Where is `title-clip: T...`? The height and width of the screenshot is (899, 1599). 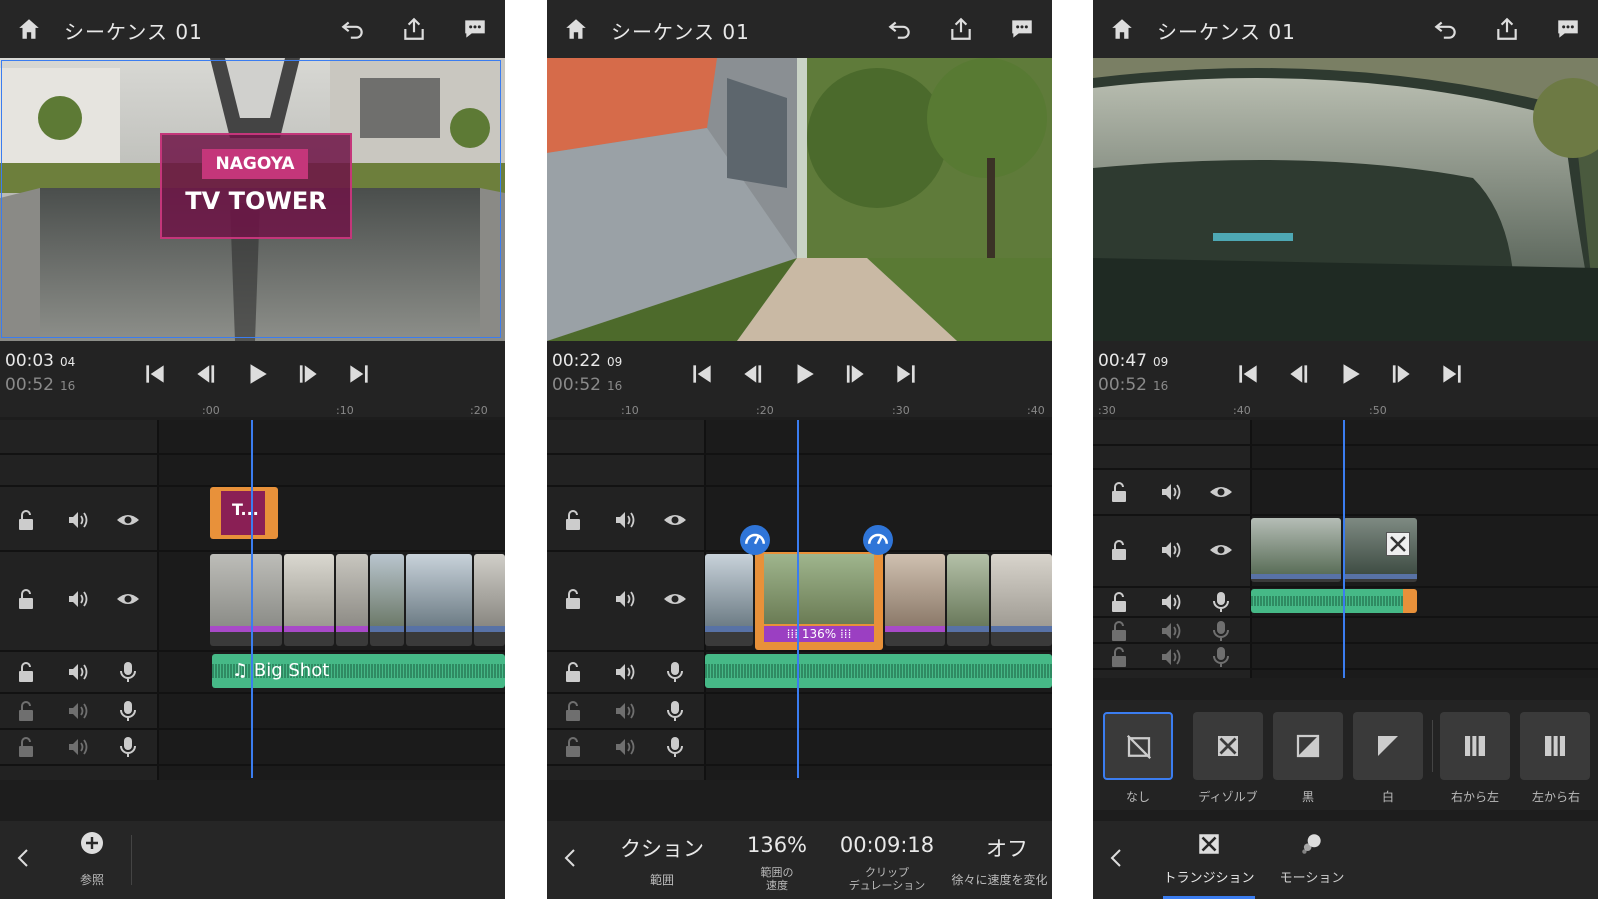 title-clip: T... is located at coordinates (244, 513).